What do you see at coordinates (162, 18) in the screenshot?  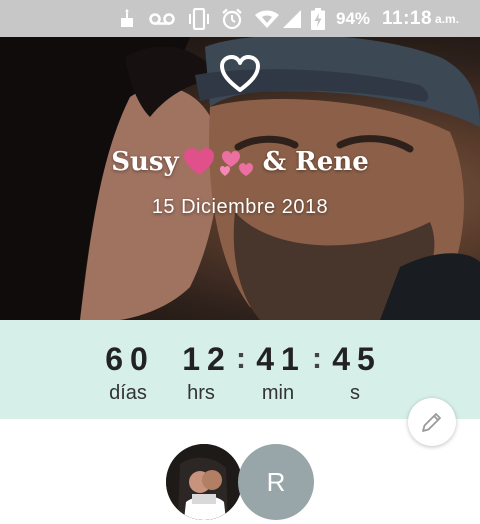 I see `voicemail-icon` at bounding box center [162, 18].